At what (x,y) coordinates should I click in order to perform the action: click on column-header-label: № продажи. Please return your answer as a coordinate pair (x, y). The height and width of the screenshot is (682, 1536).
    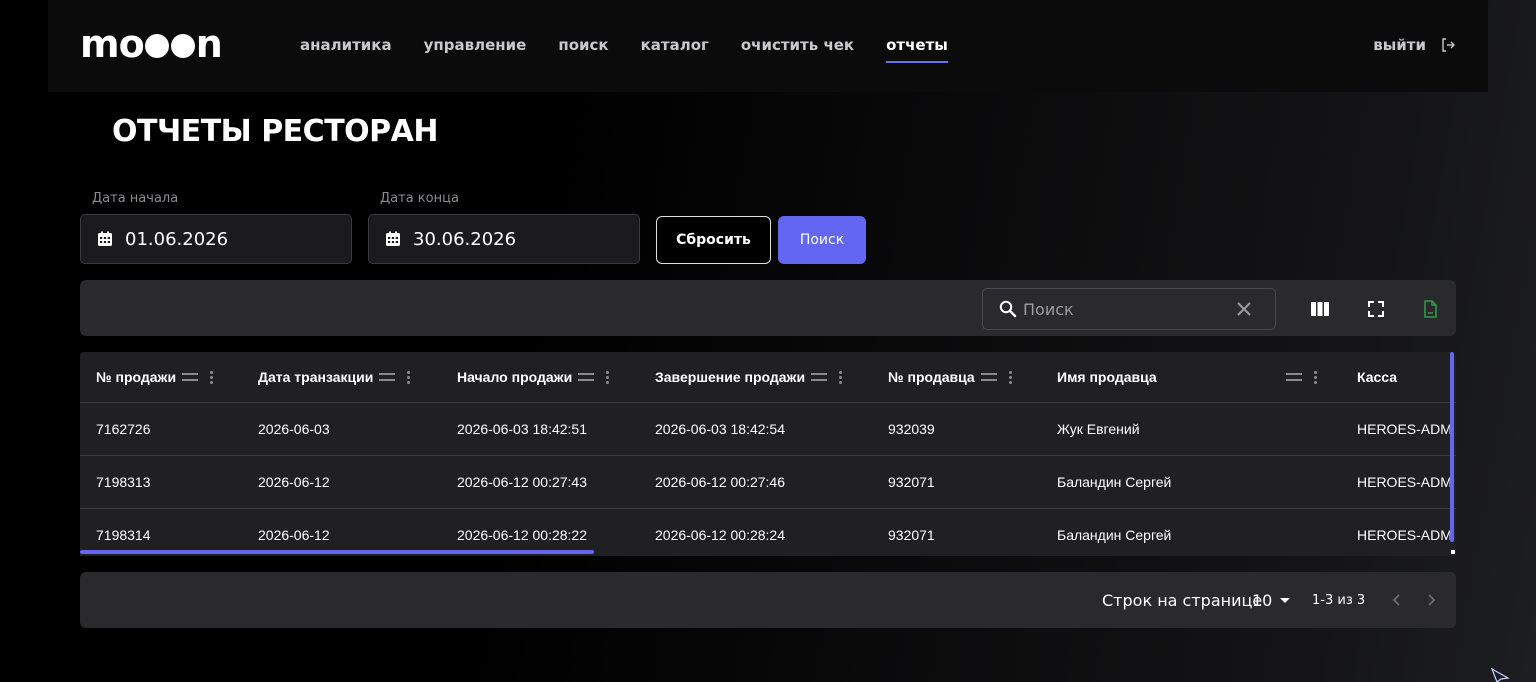
    Looking at the image, I should click on (136, 377).